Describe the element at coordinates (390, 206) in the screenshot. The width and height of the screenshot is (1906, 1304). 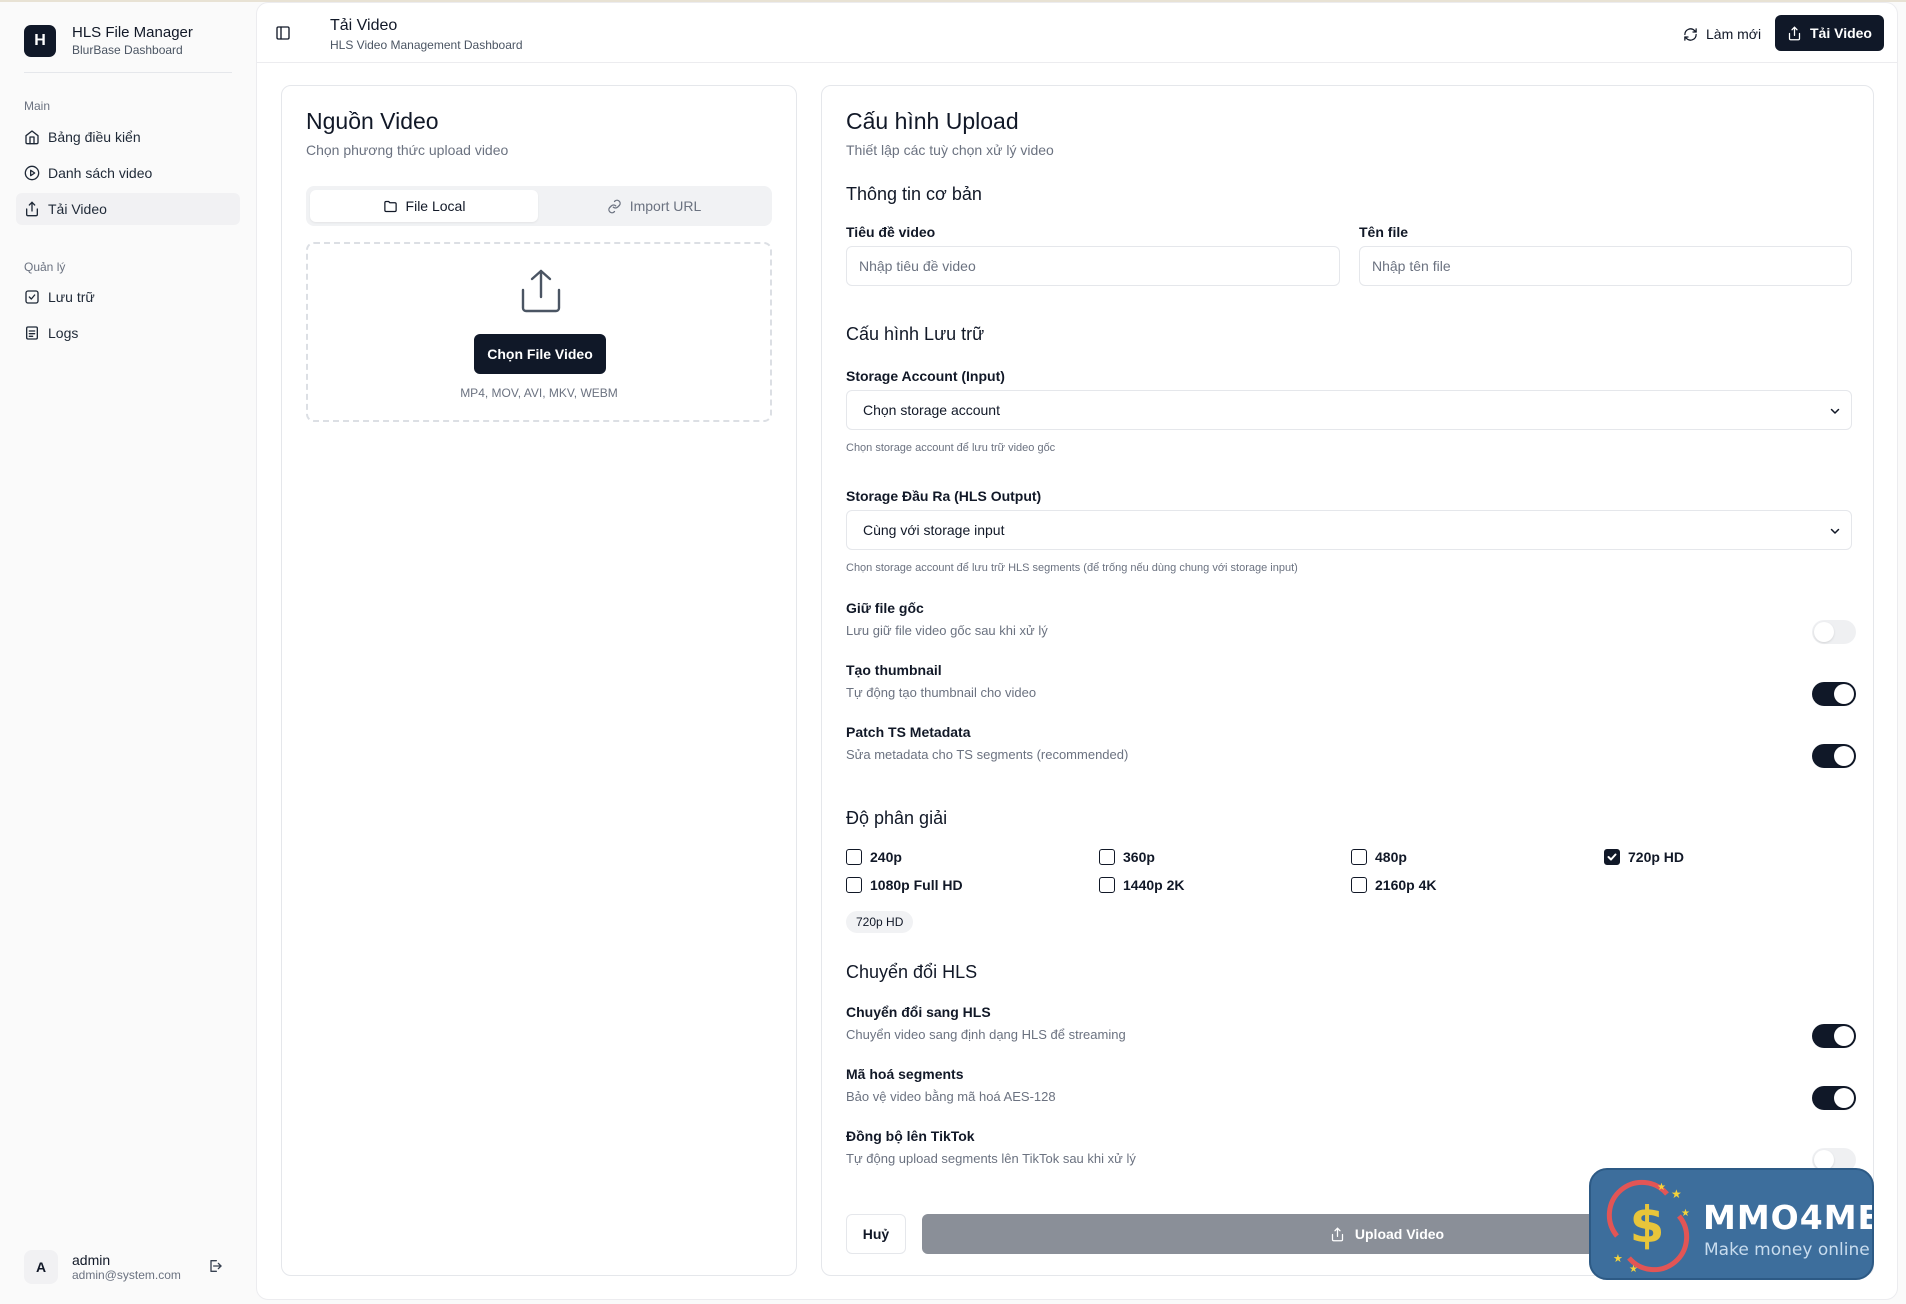
I see `folder-icon` at that location.